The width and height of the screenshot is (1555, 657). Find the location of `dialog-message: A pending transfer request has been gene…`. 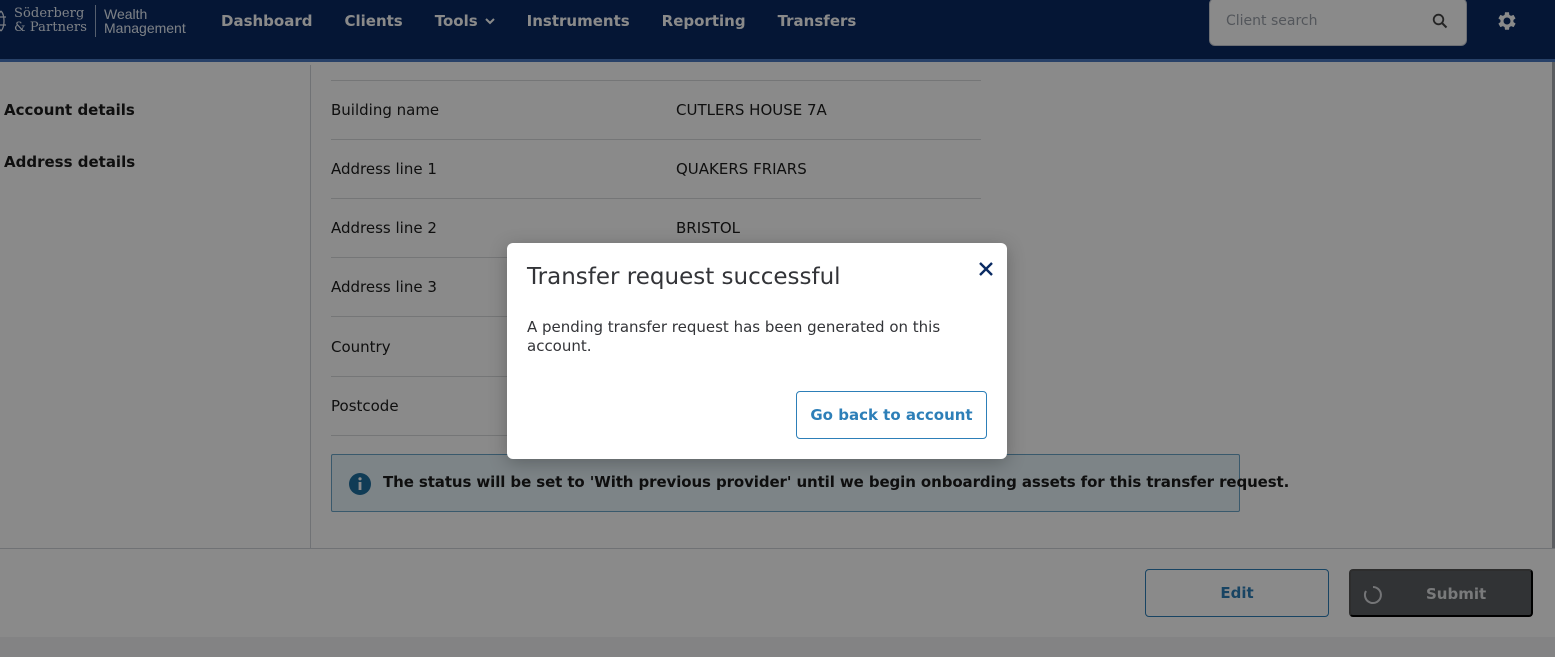

dialog-message: A pending transfer request has been gene… is located at coordinates (734, 336).